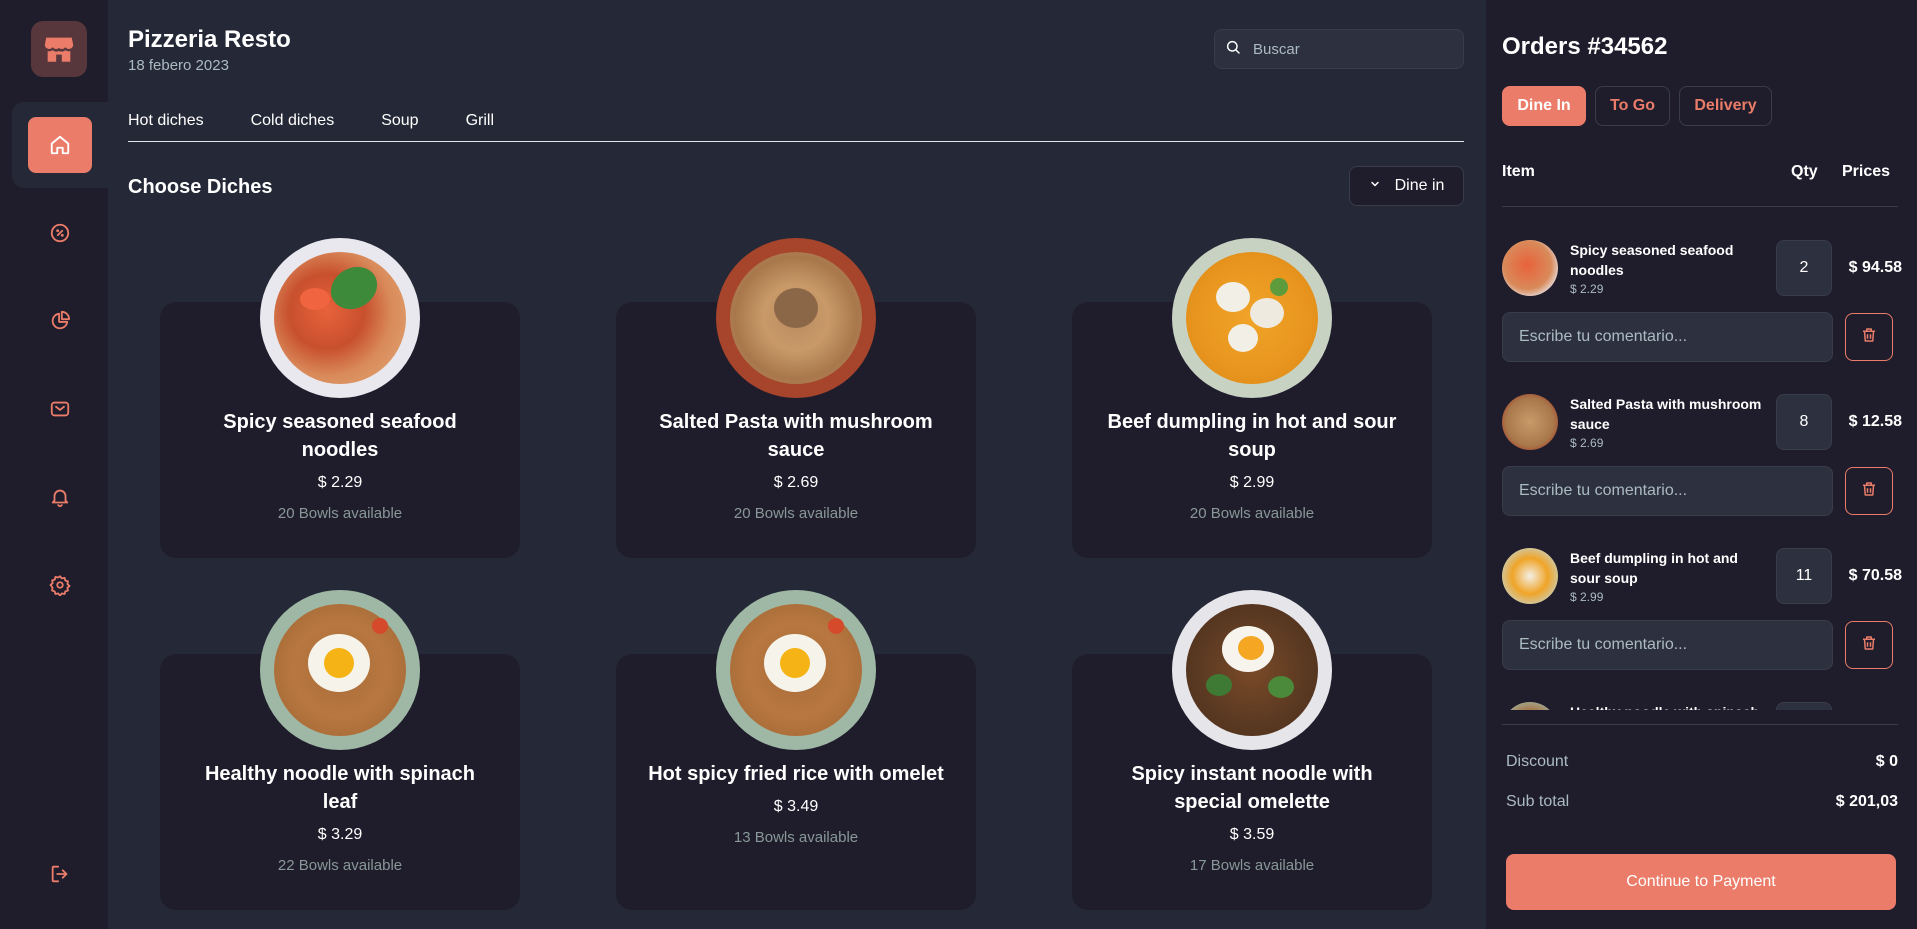 The width and height of the screenshot is (1917, 929). What do you see at coordinates (1252, 436) in the screenshot?
I see `dish-name: Beef dumpling in hot and sour soup` at bounding box center [1252, 436].